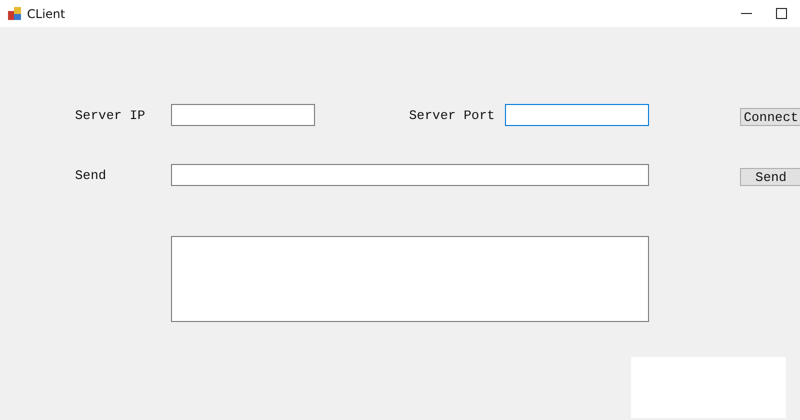 The image size is (800, 420). Describe the element at coordinates (91, 175) in the screenshot. I see `send-label: Send` at that location.